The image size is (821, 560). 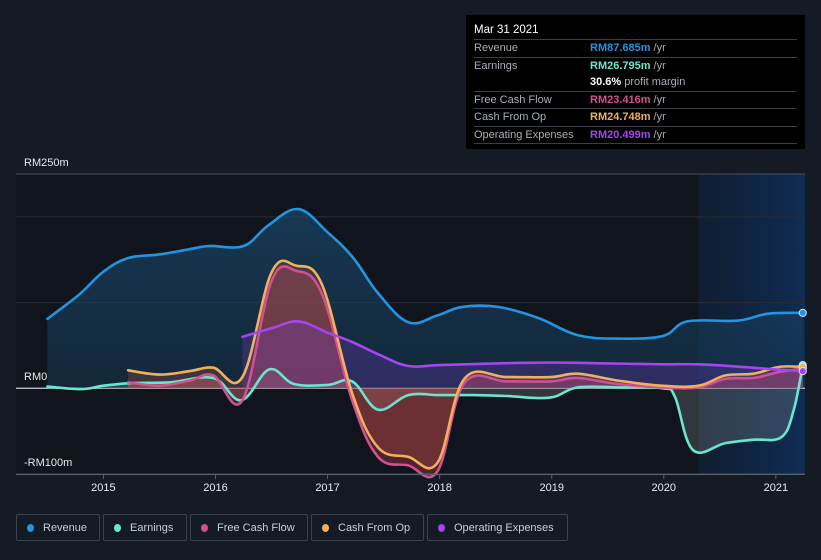 What do you see at coordinates (620, 65) in the screenshot?
I see `tooltip-value: RM26.795m` at bounding box center [620, 65].